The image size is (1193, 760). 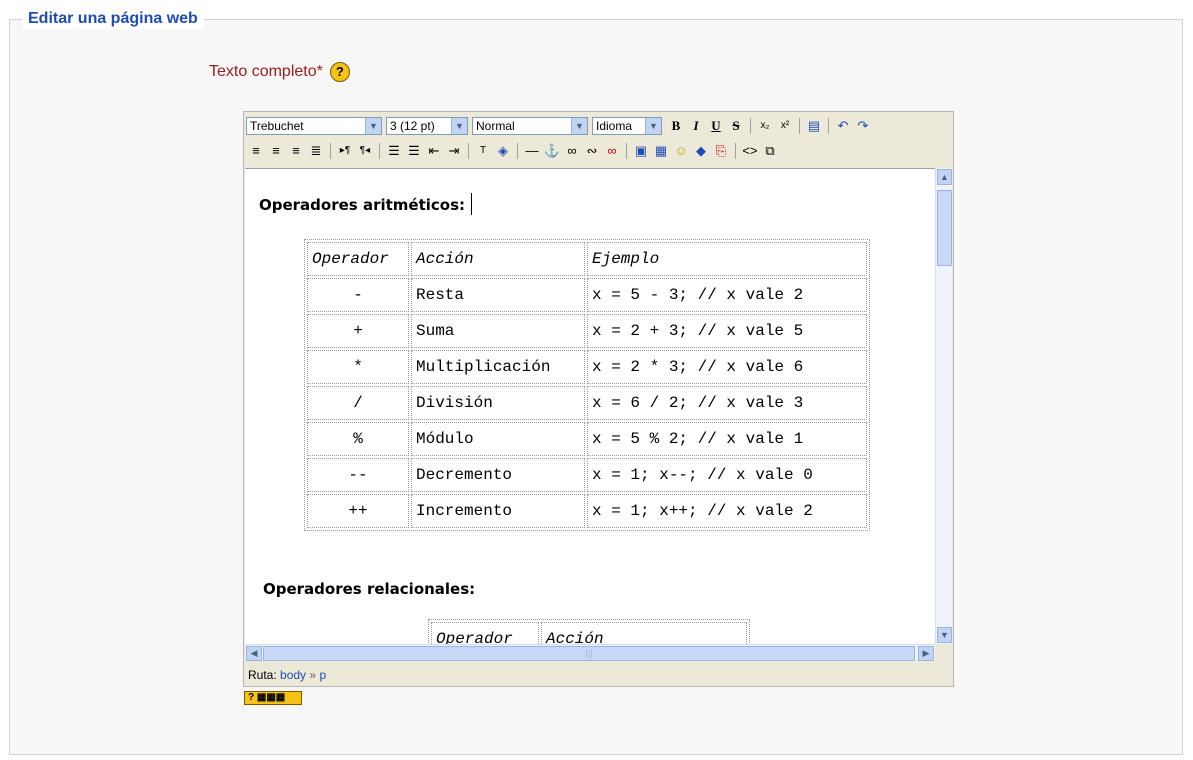 What do you see at coordinates (296, 151) in the screenshot?
I see `align-right-icon: ≡` at bounding box center [296, 151].